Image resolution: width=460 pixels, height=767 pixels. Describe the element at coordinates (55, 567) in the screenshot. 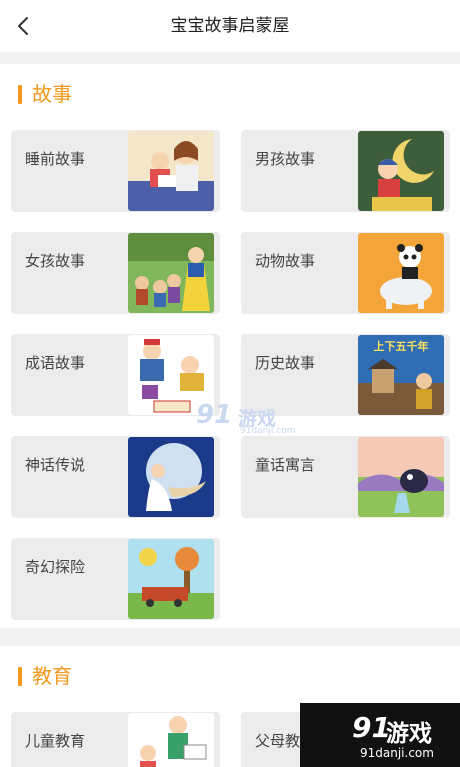

I see `category-label: 奇幻探险` at that location.